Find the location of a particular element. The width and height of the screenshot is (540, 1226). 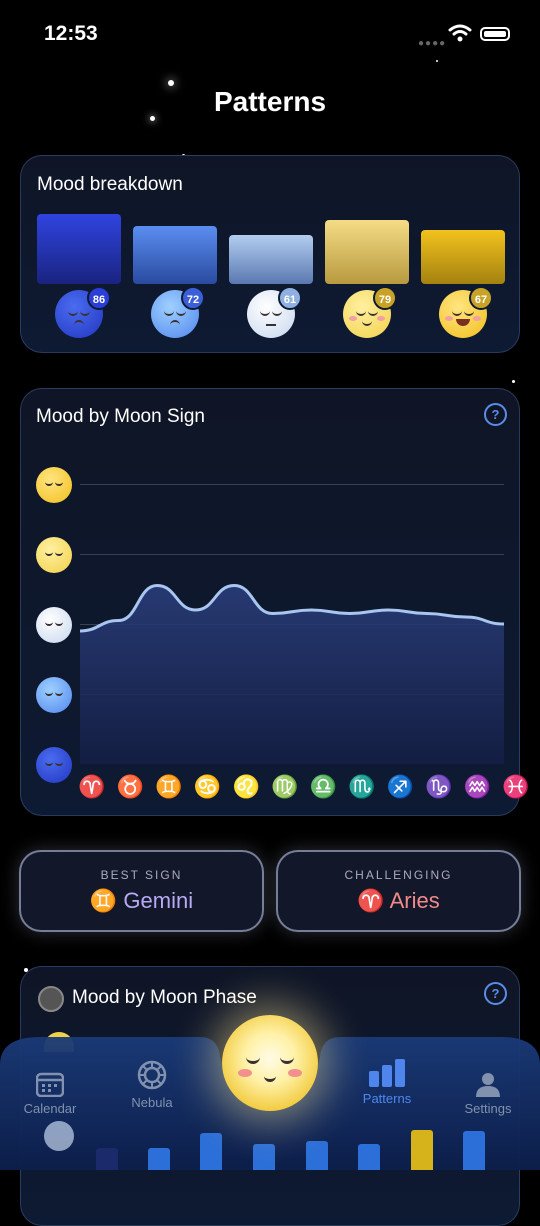

calendar-icon is located at coordinates (50, 1084).